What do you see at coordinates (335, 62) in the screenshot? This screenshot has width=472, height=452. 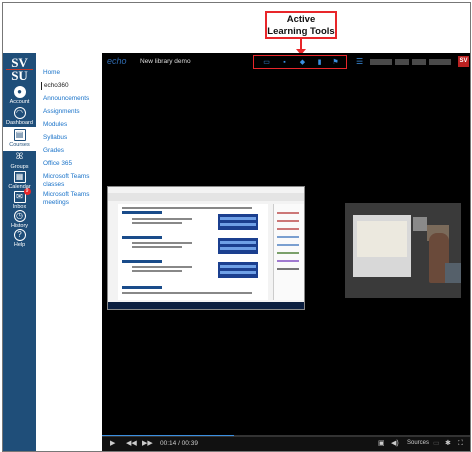 I see `confusion-icon: ⚑` at bounding box center [335, 62].